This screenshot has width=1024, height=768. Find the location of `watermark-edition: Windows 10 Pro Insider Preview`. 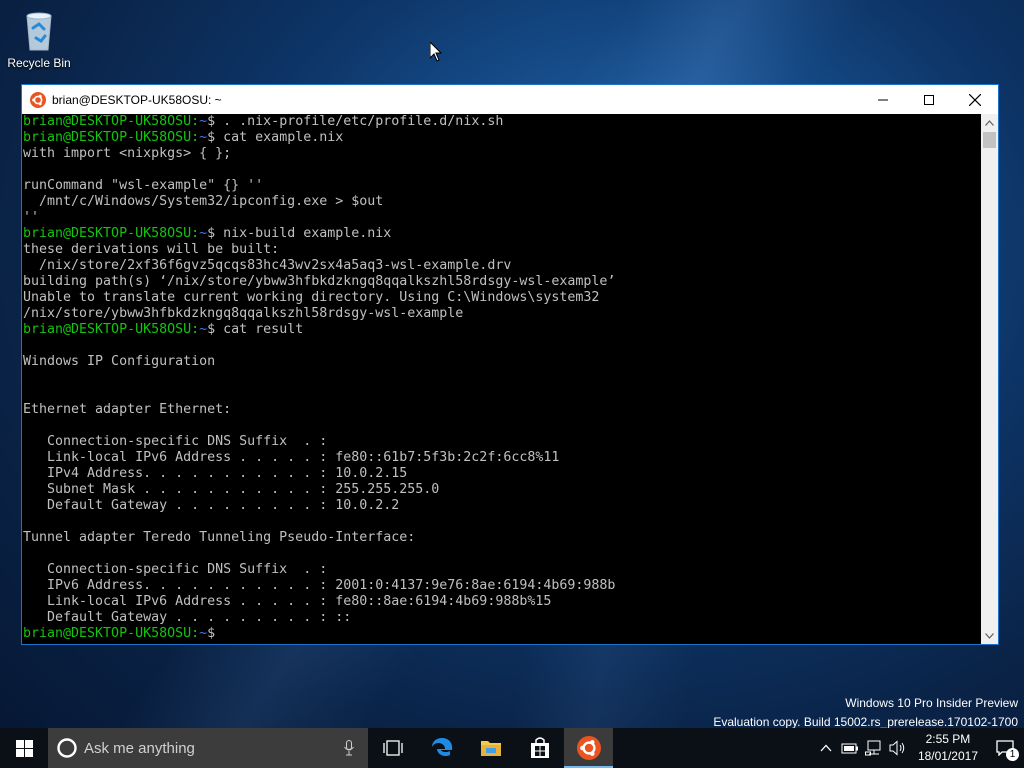

watermark-edition: Windows 10 Pro Insider Preview is located at coordinates (931, 703).